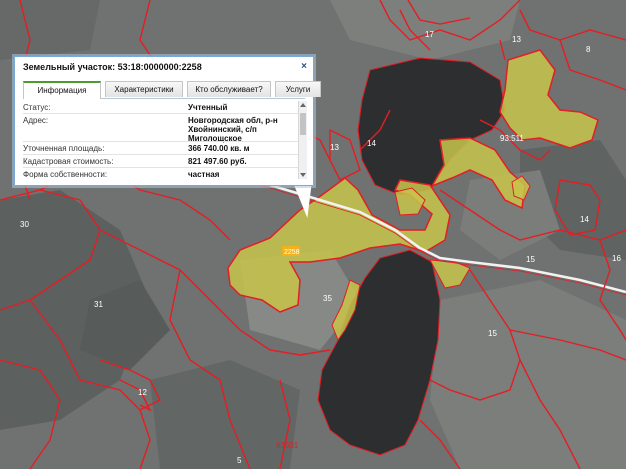 This screenshot has height=469, width=626. What do you see at coordinates (298, 89) in the screenshot?
I see `tab-services: Услуги` at bounding box center [298, 89].